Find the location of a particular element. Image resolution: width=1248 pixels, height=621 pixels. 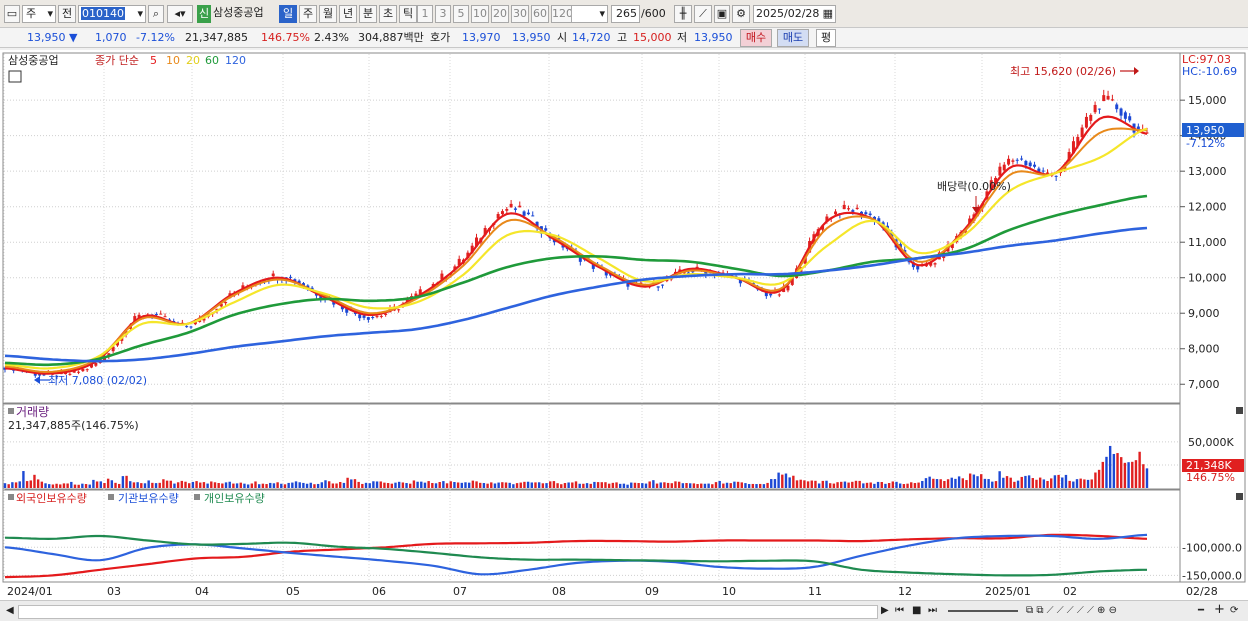

tool-icons: ⧉ ⧉ ⟋ ⟋ ⟋ ⟋ ⟋ ⊕ ⊖ is located at coordinates (1071, 610).